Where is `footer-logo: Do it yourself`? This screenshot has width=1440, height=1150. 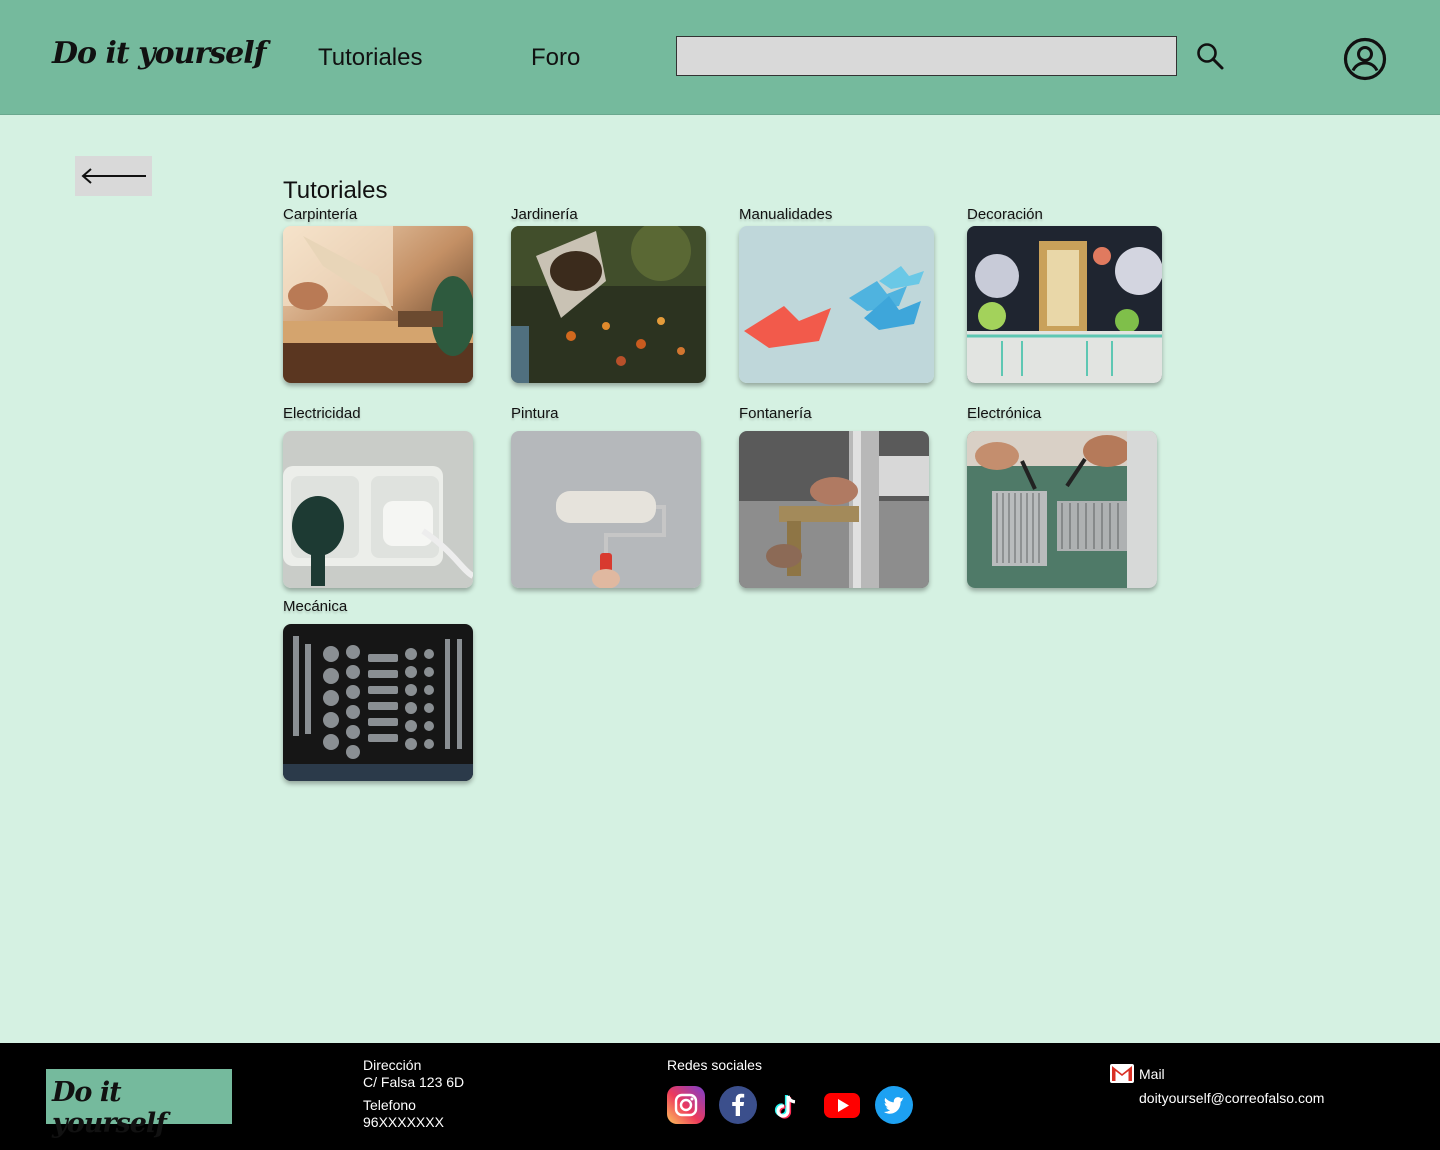
footer-logo: Do it yourself is located at coordinates (139, 1104).